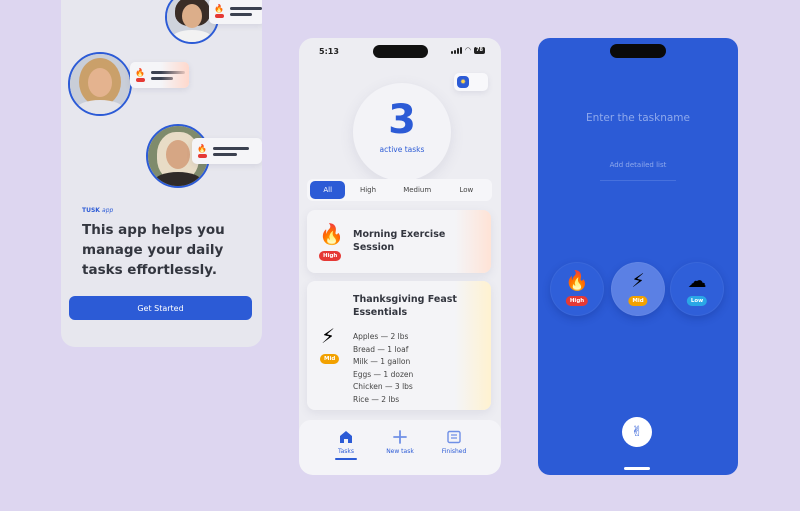 The width and height of the screenshot is (800, 511). I want to click on filter-high: High, so click(367, 190).